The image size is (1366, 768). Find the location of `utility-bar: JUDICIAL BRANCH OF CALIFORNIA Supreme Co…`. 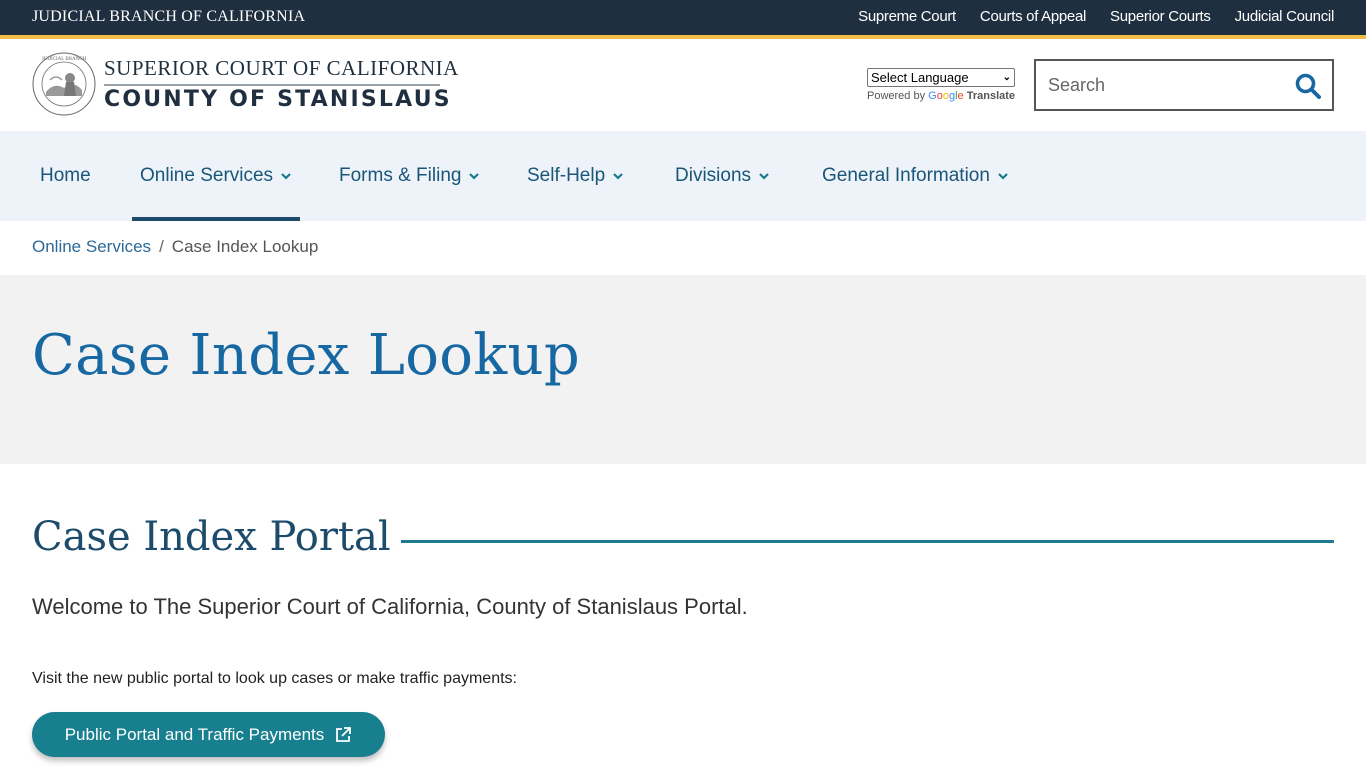

utility-bar: JUDICIAL BRANCH OF CALIFORNIA Supreme Co… is located at coordinates (683, 19).